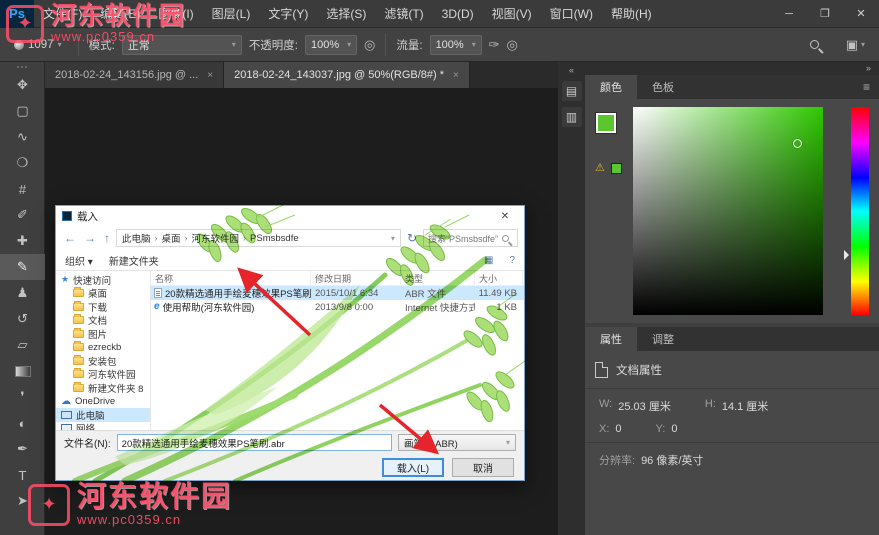  What do you see at coordinates (103, 415) in the screenshot?
I see `sidebar-item-this-pc: 此电脑` at bounding box center [103, 415].